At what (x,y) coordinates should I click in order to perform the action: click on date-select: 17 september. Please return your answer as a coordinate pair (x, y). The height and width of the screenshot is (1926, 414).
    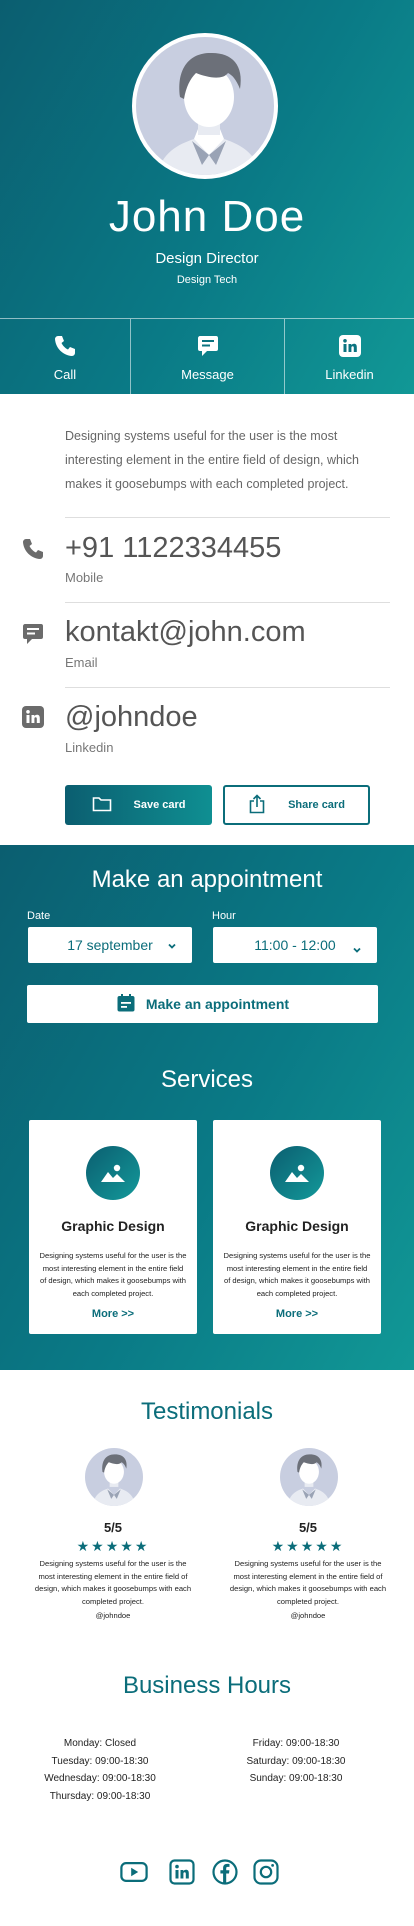
    Looking at the image, I should click on (110, 945).